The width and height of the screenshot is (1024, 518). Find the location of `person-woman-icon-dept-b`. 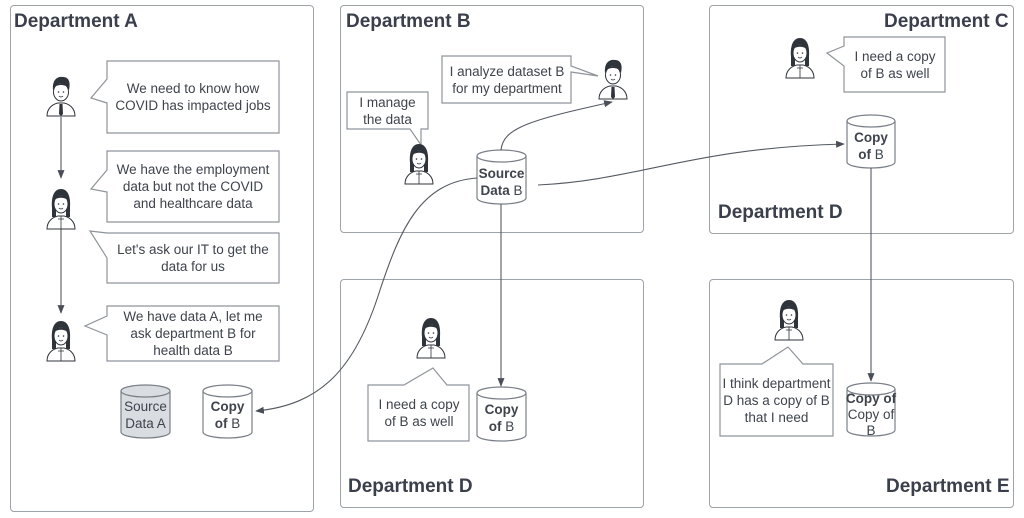

person-woman-icon-dept-b is located at coordinates (419, 164).